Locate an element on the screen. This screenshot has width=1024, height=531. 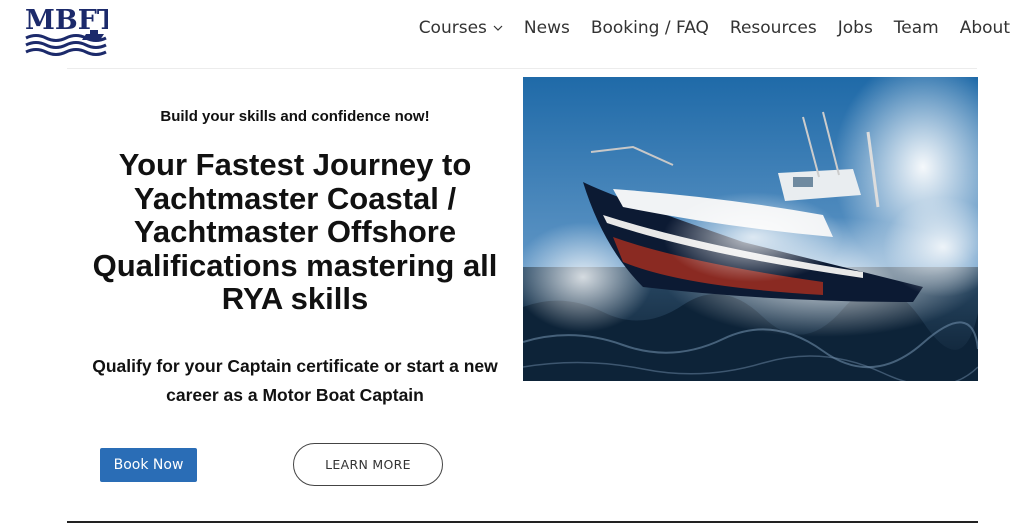
nav-item-about: About is located at coordinates (985, 28).